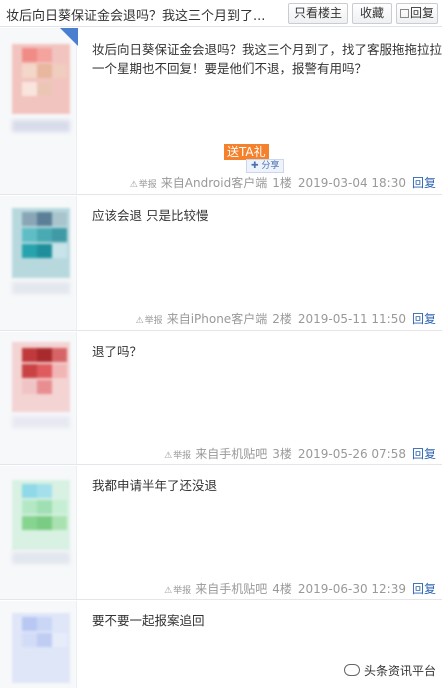 This screenshot has width=442, height=688. I want to click on reply-icon, so click(404, 13).